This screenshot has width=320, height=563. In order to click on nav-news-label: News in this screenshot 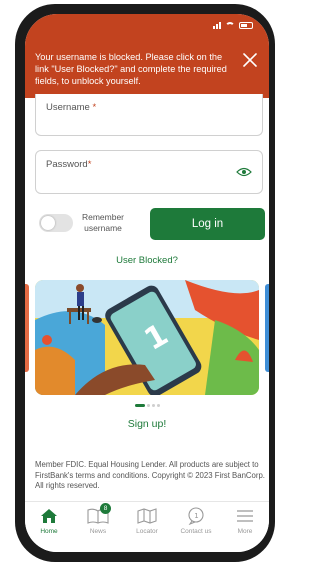, I will do `click(98, 531)`.